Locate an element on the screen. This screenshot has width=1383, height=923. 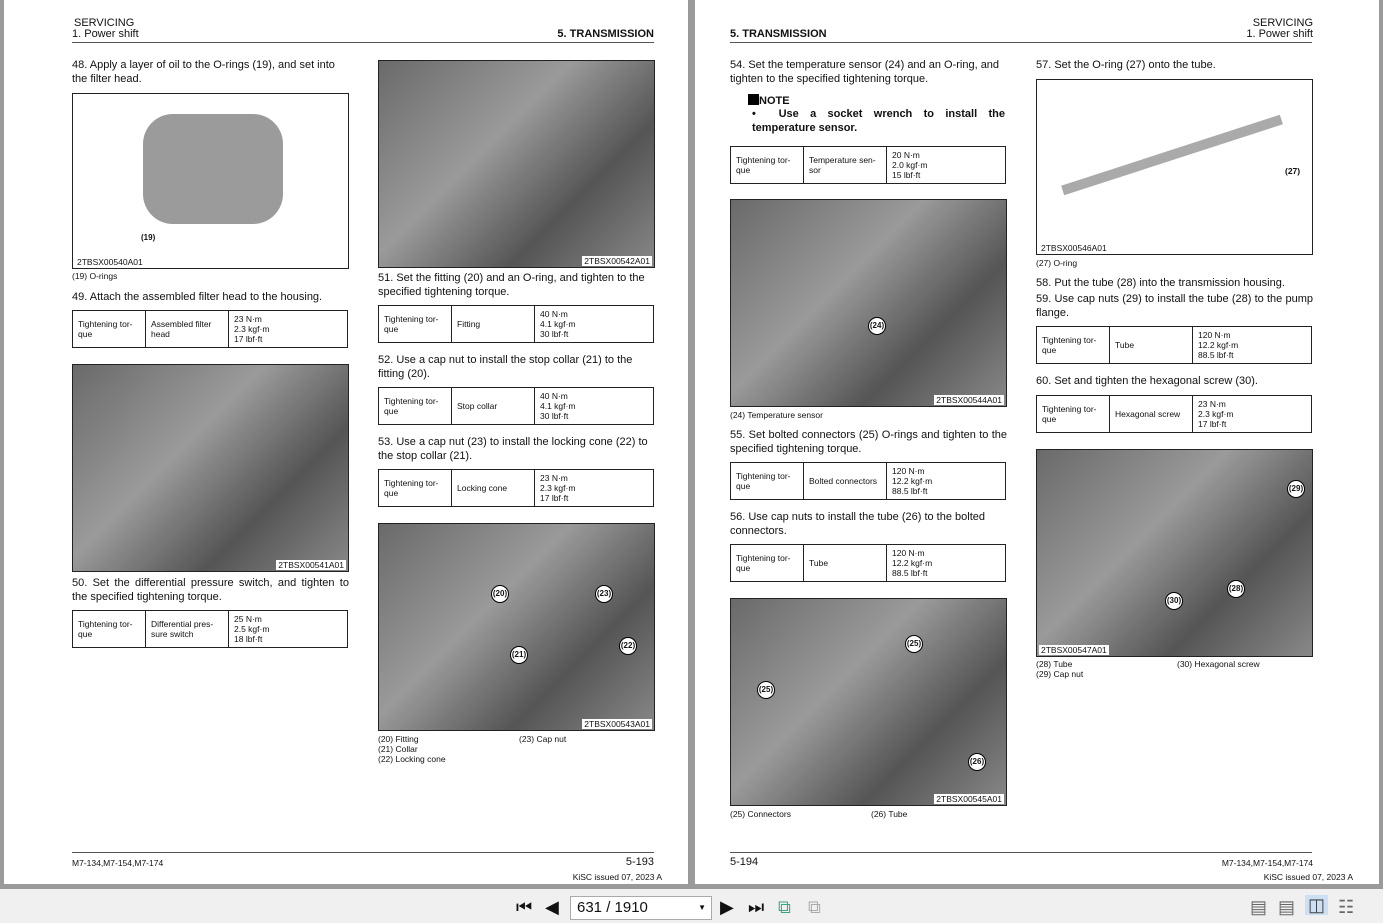
table-cell: Assembled filter head is located at coordinates (187, 329).